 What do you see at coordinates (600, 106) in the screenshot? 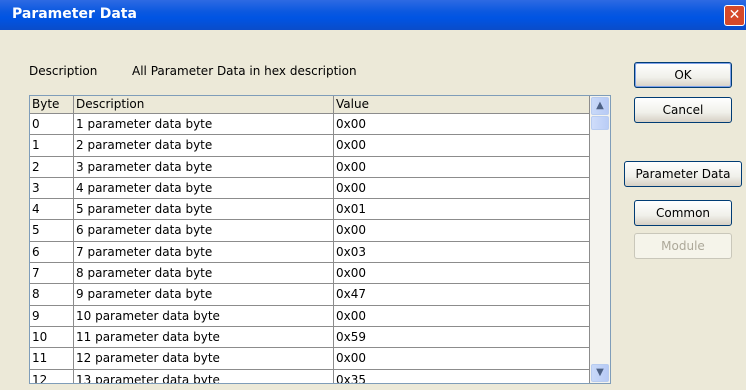
I see `scroll-up-icon: ▲` at bounding box center [600, 106].